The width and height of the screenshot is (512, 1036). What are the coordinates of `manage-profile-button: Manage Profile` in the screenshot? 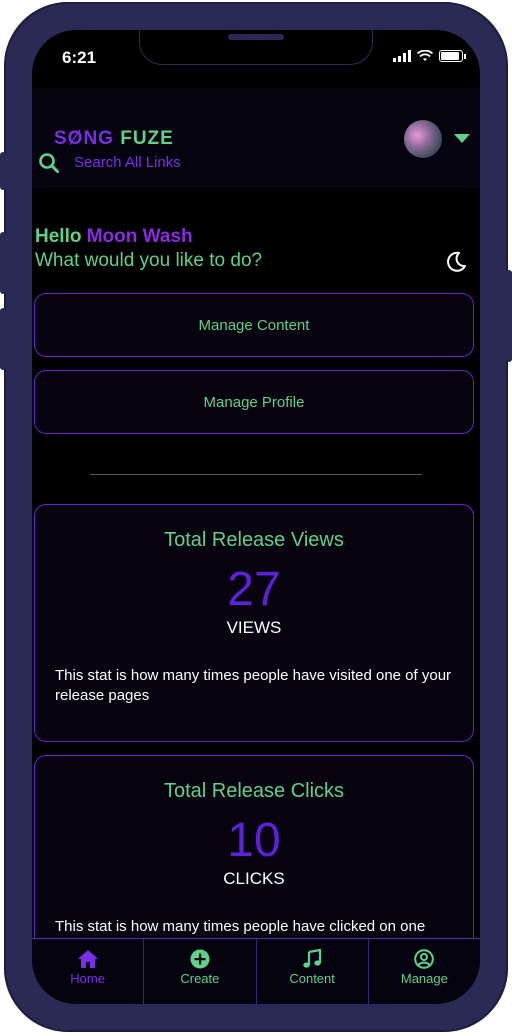 It's located at (254, 402).